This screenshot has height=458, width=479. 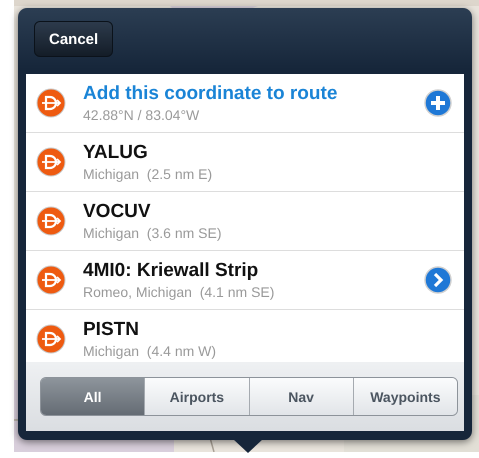 What do you see at coordinates (117, 212) in the screenshot?
I see `result-title: VOCUV` at bounding box center [117, 212].